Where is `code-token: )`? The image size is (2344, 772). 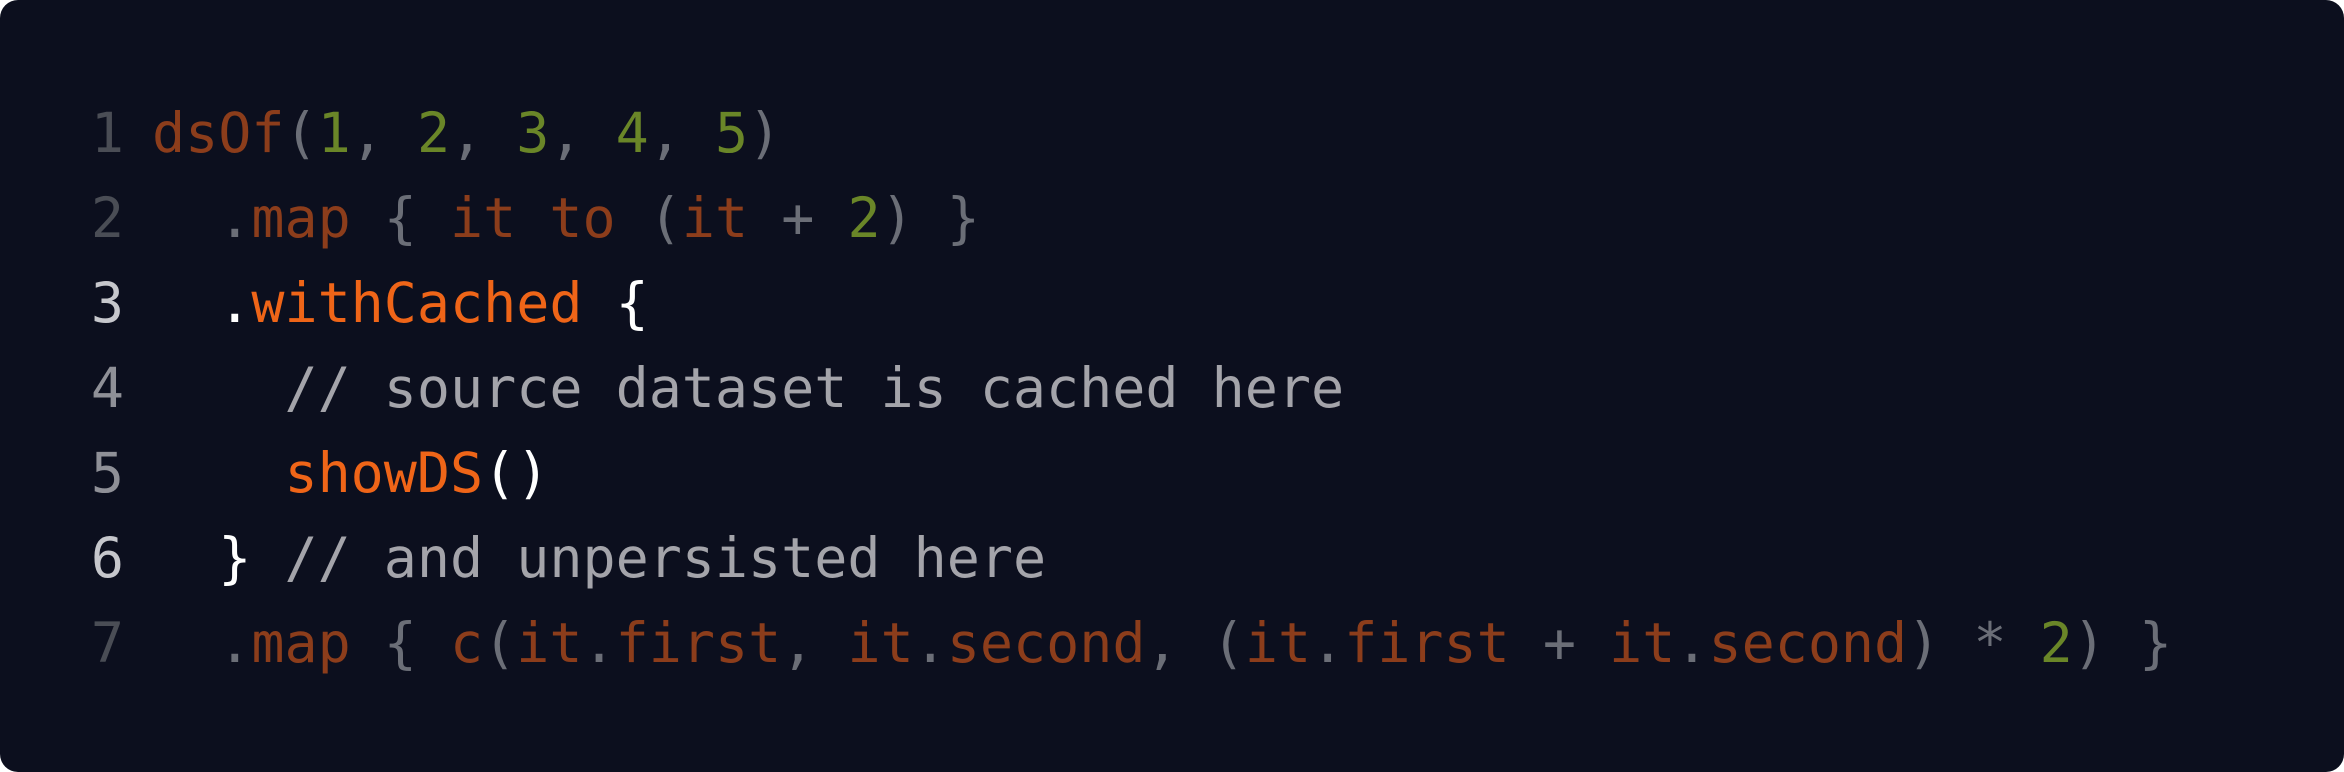
code-token: ) is located at coordinates (765, 132).